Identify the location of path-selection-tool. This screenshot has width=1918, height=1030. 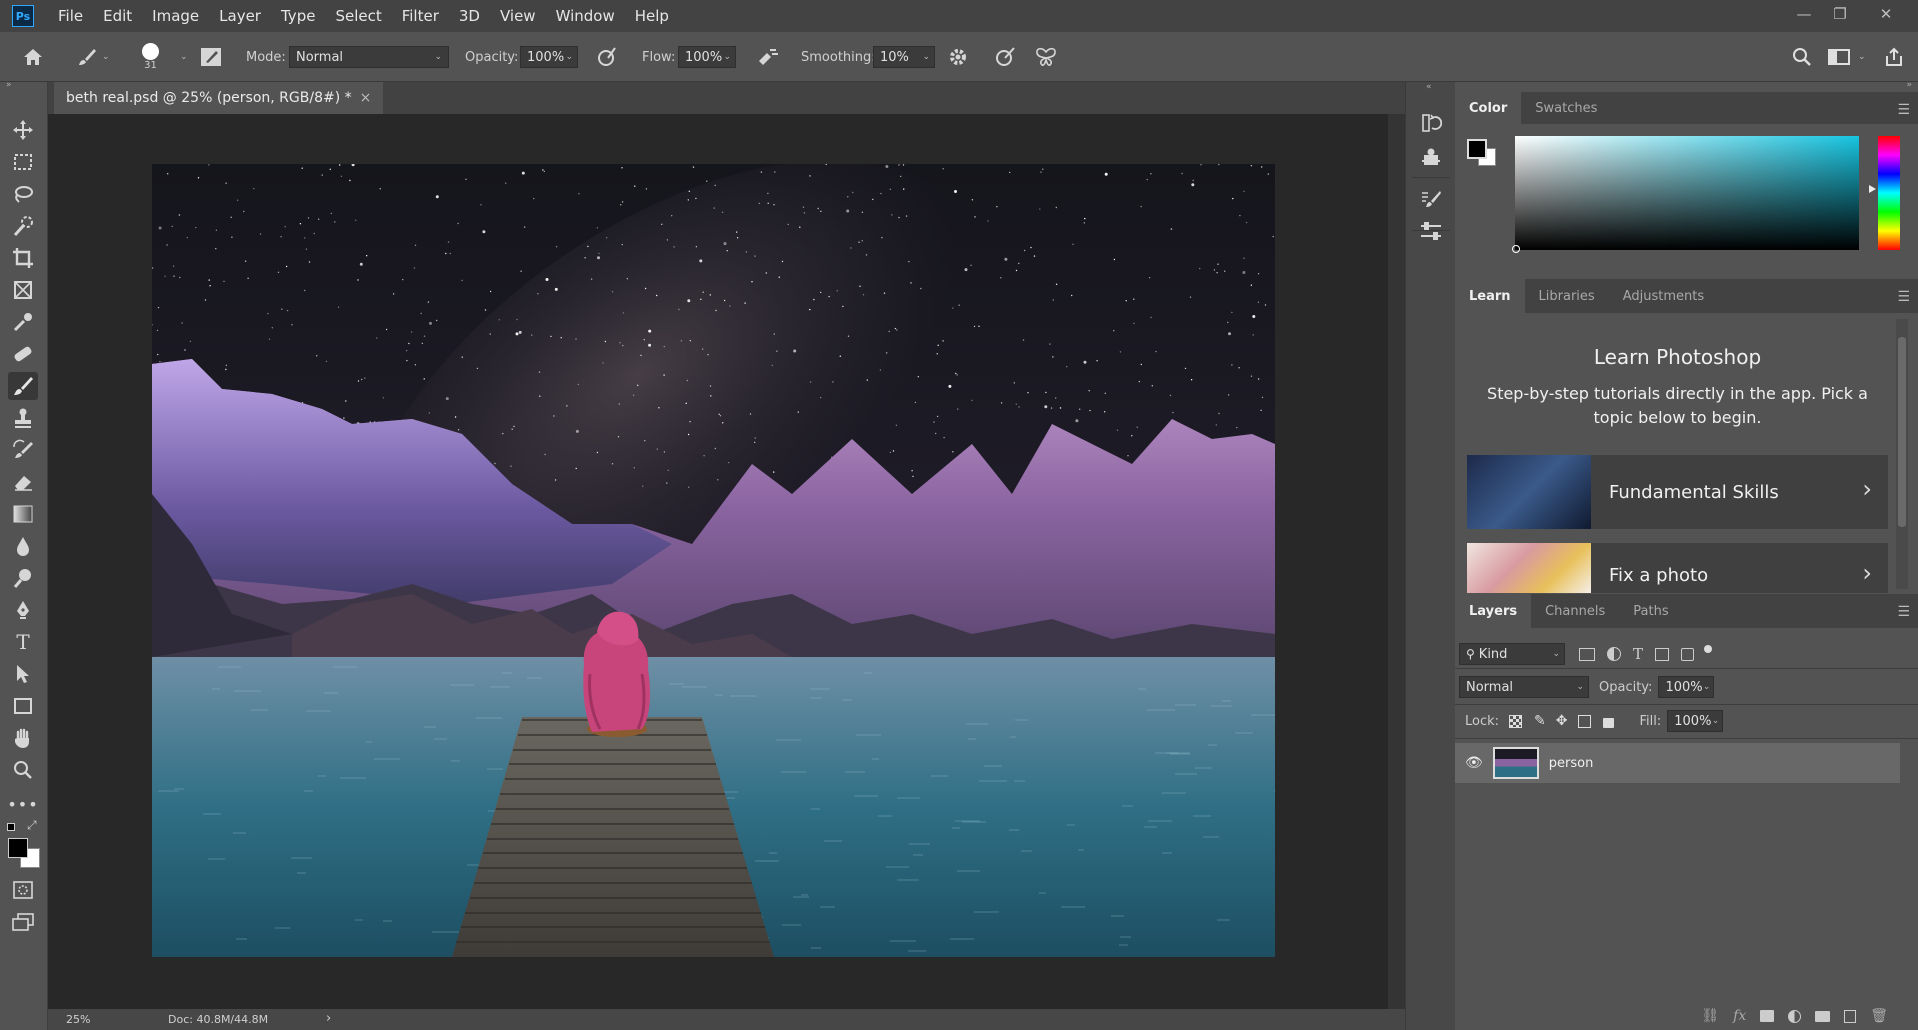
(23, 674).